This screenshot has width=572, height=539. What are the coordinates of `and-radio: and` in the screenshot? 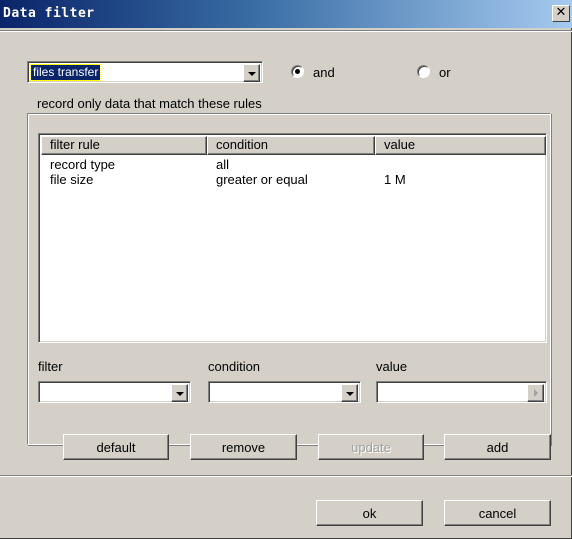 It's located at (326, 72).